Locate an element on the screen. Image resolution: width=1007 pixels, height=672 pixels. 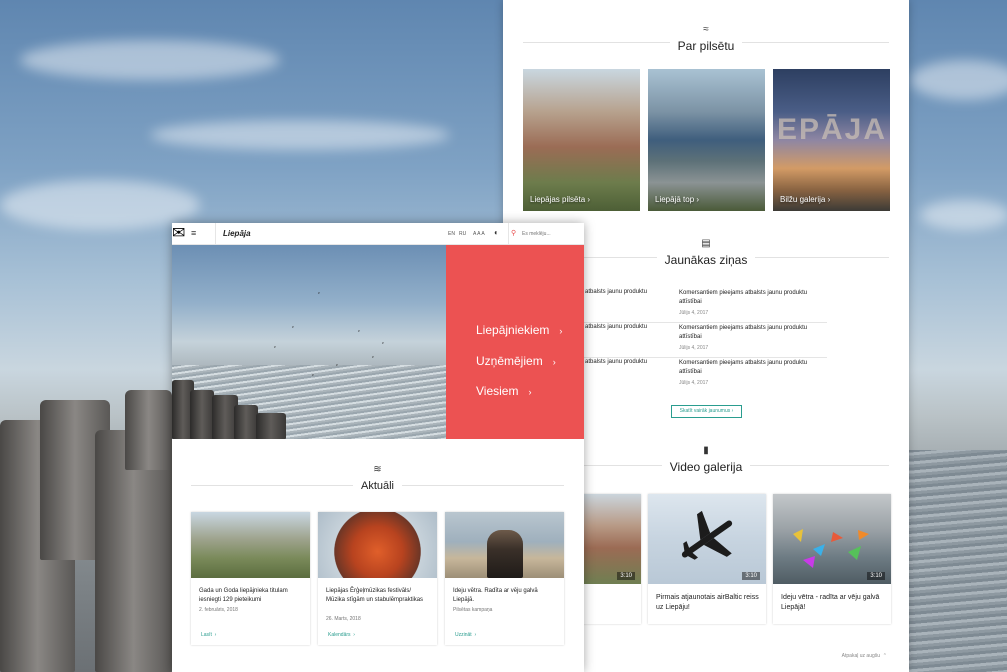
newspaper-icon: ▤ is located at coordinates (706, 243).